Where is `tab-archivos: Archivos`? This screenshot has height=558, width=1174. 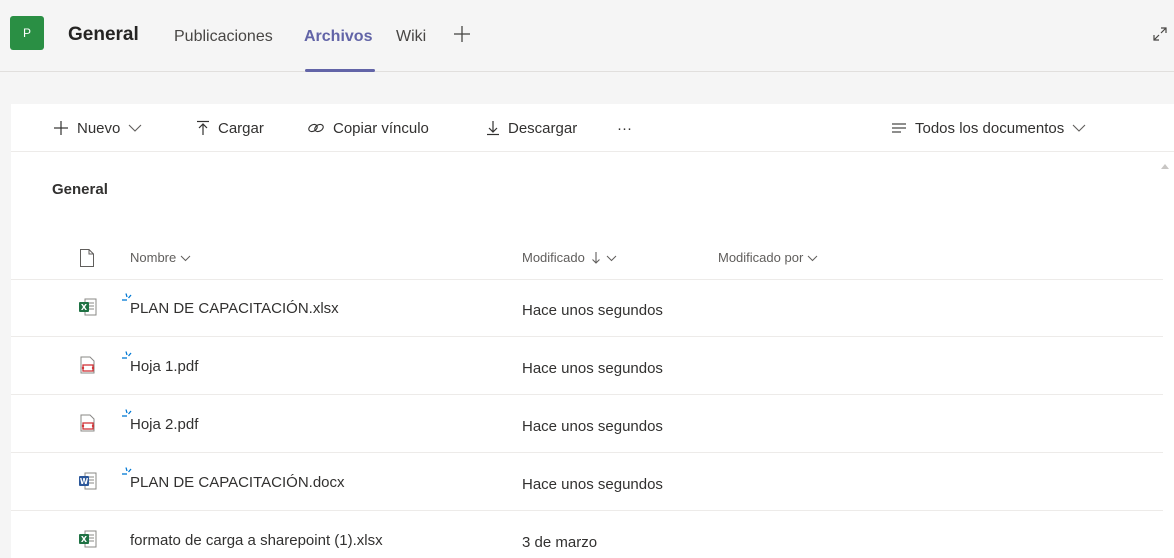
tab-archivos: Archivos is located at coordinates (338, 37).